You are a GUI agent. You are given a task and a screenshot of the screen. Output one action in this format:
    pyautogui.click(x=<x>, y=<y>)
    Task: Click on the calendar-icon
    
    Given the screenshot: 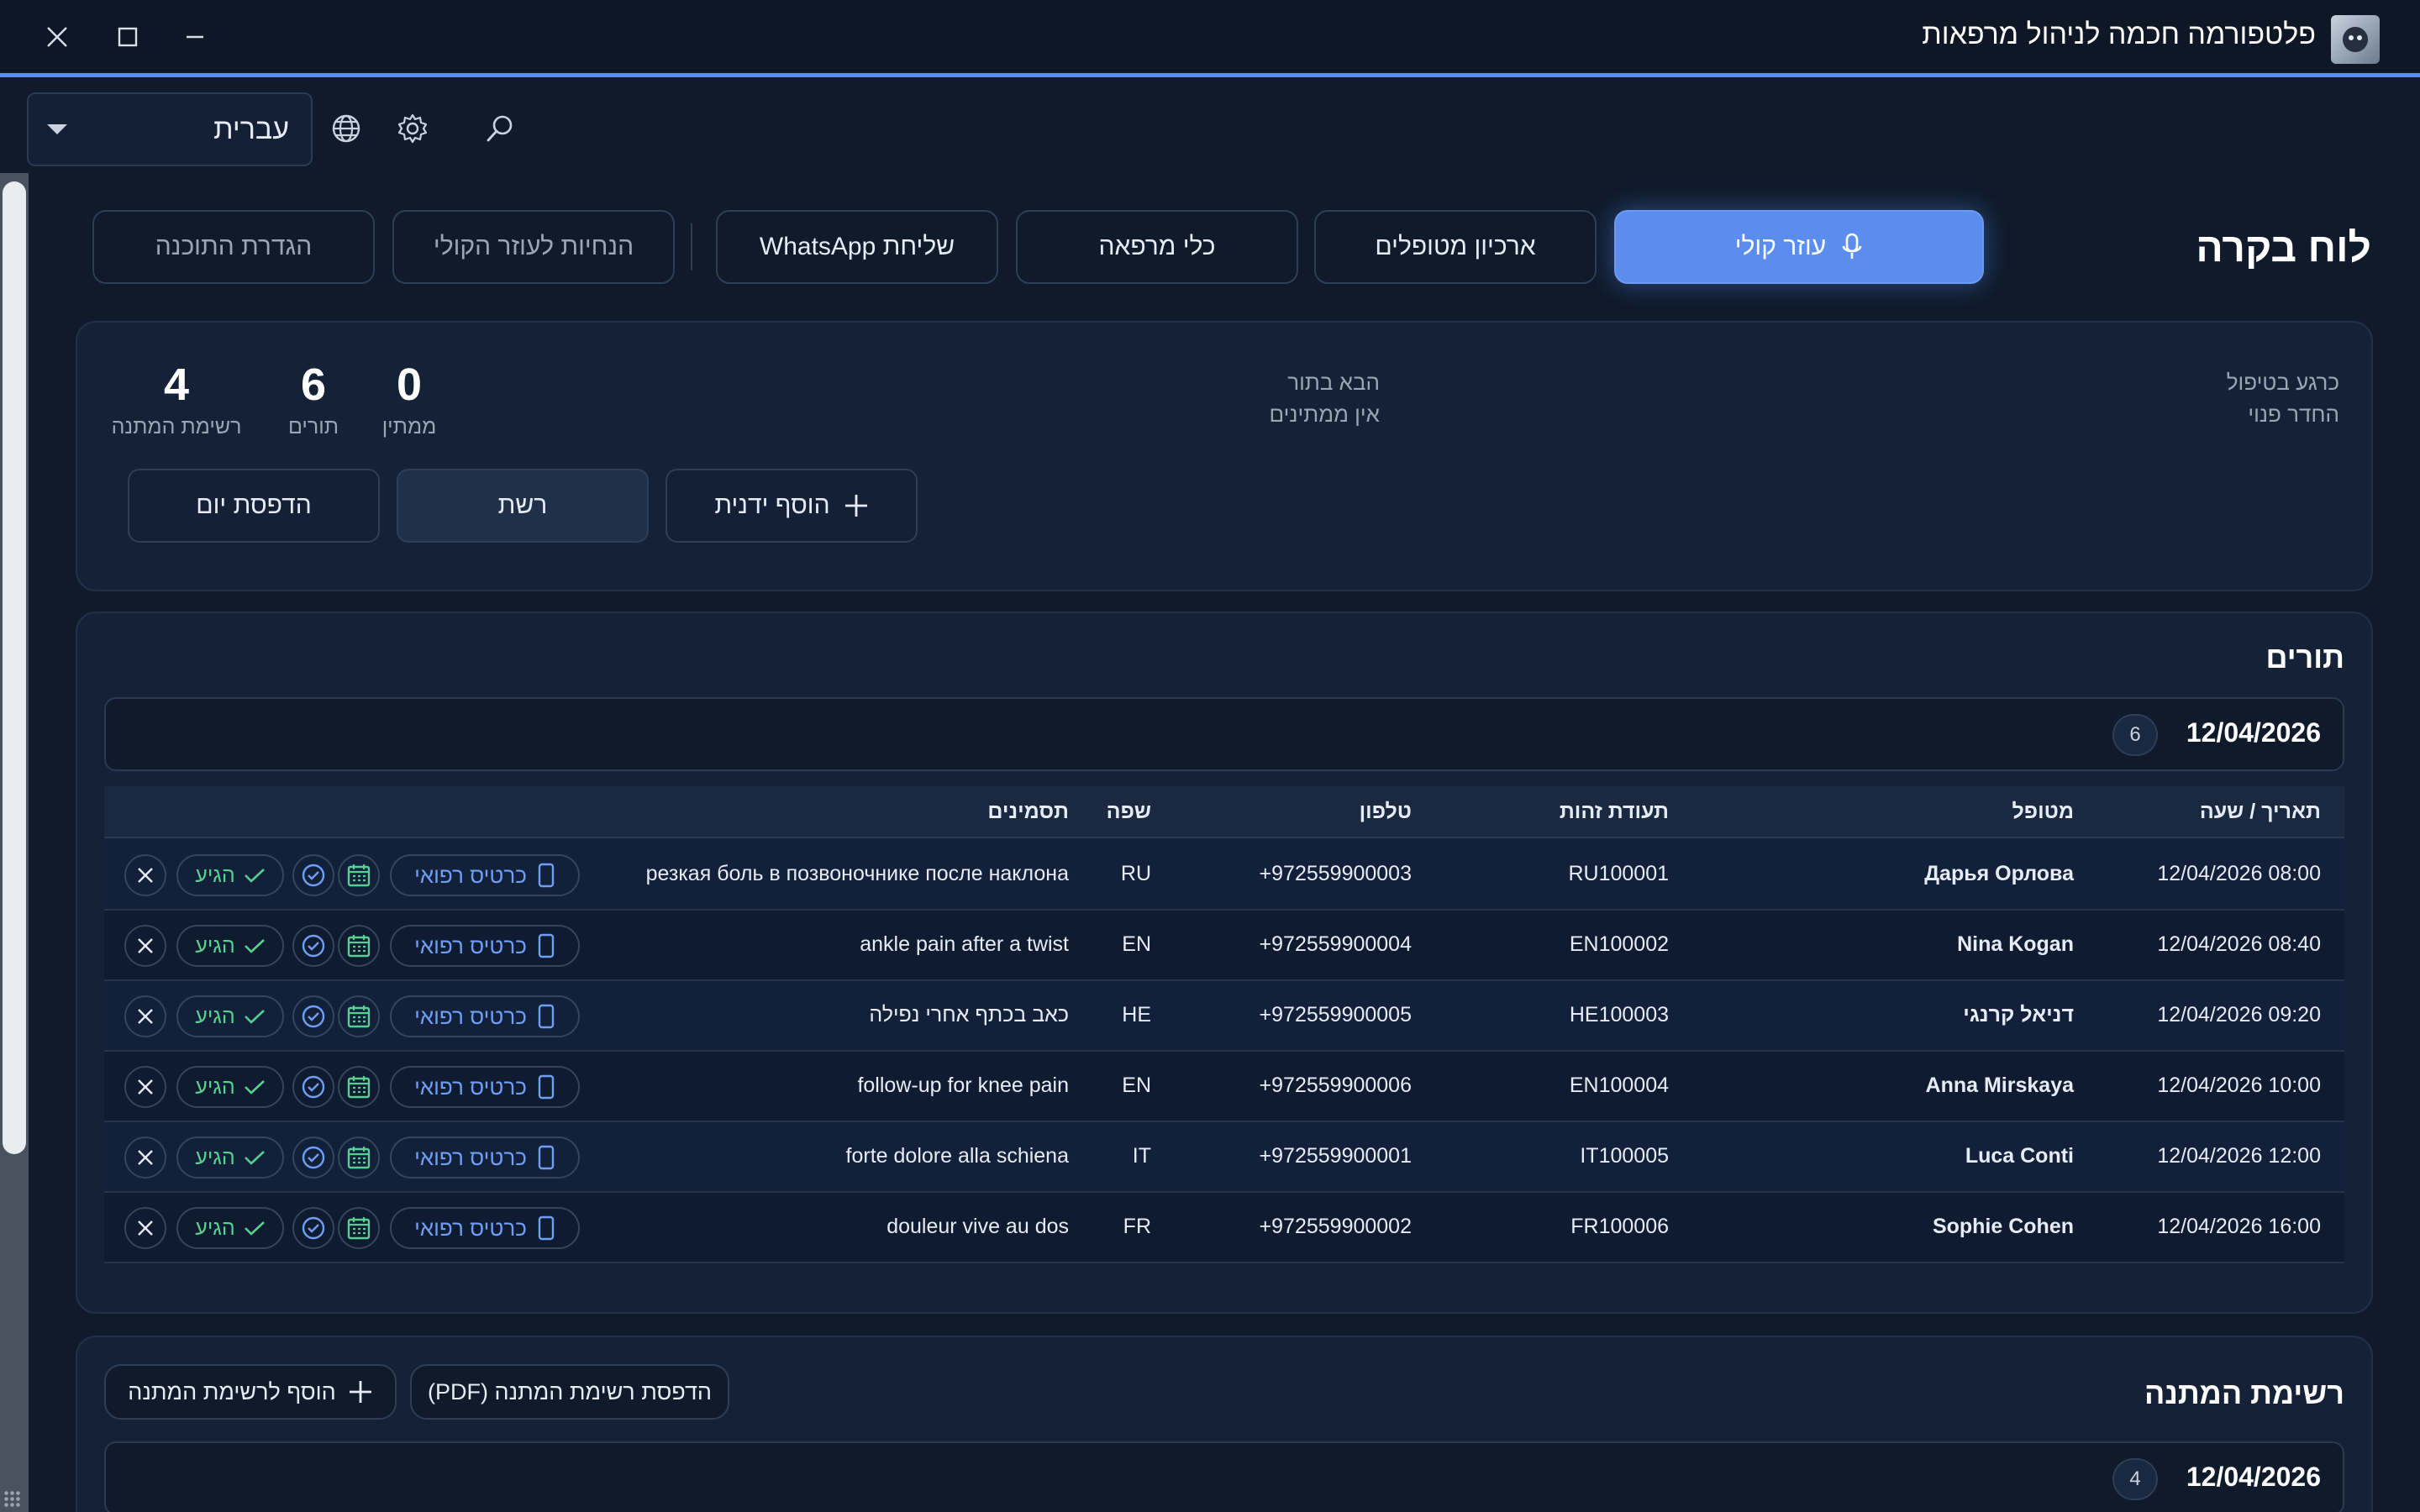 What is the action you would take?
    pyautogui.click(x=359, y=1087)
    